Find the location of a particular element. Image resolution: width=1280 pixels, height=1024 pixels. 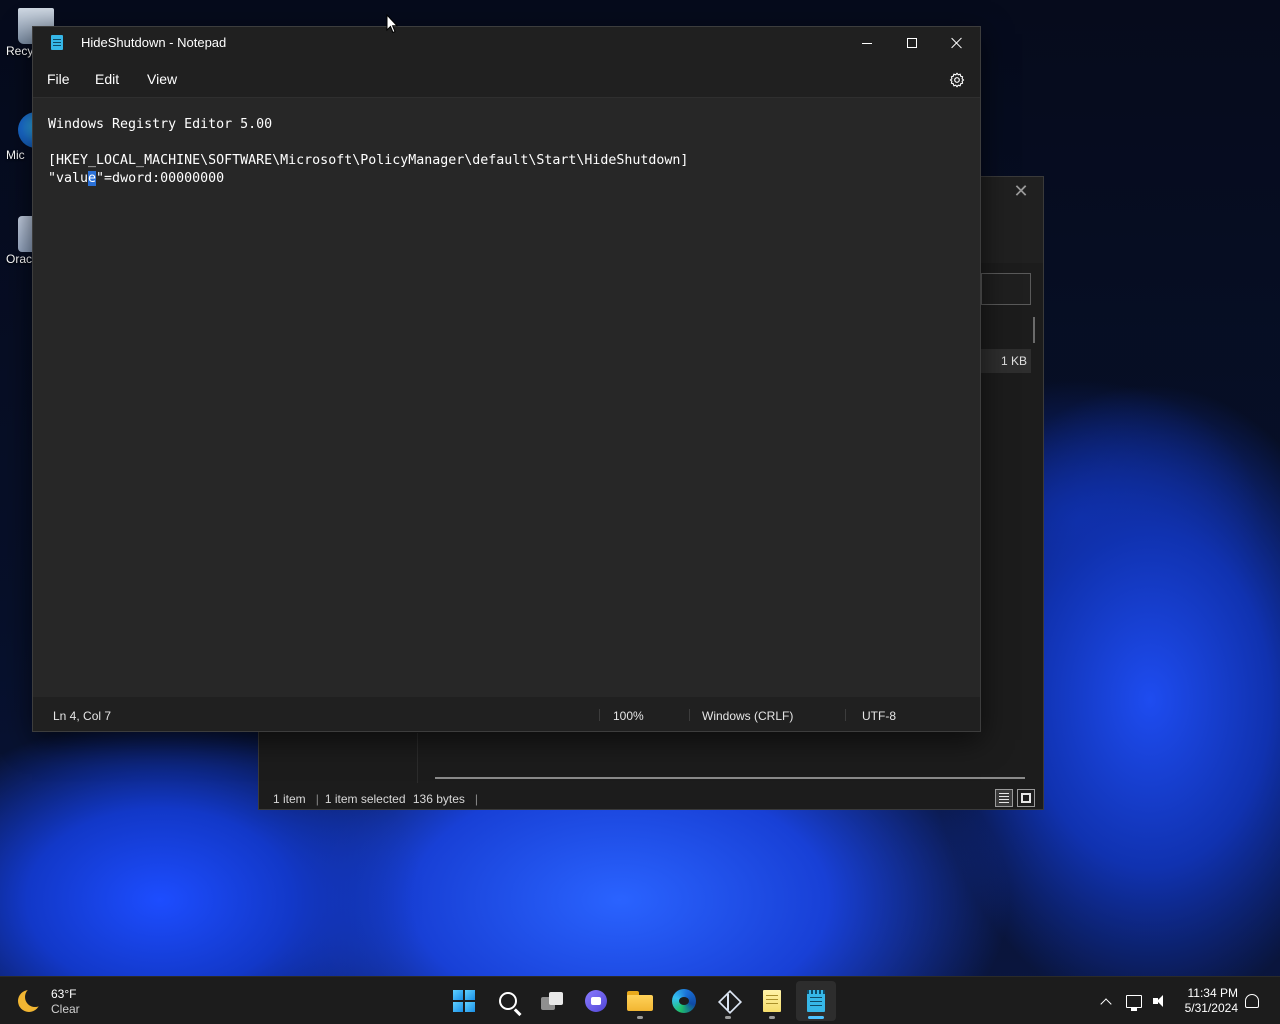

notes-icon is located at coordinates (772, 1001).